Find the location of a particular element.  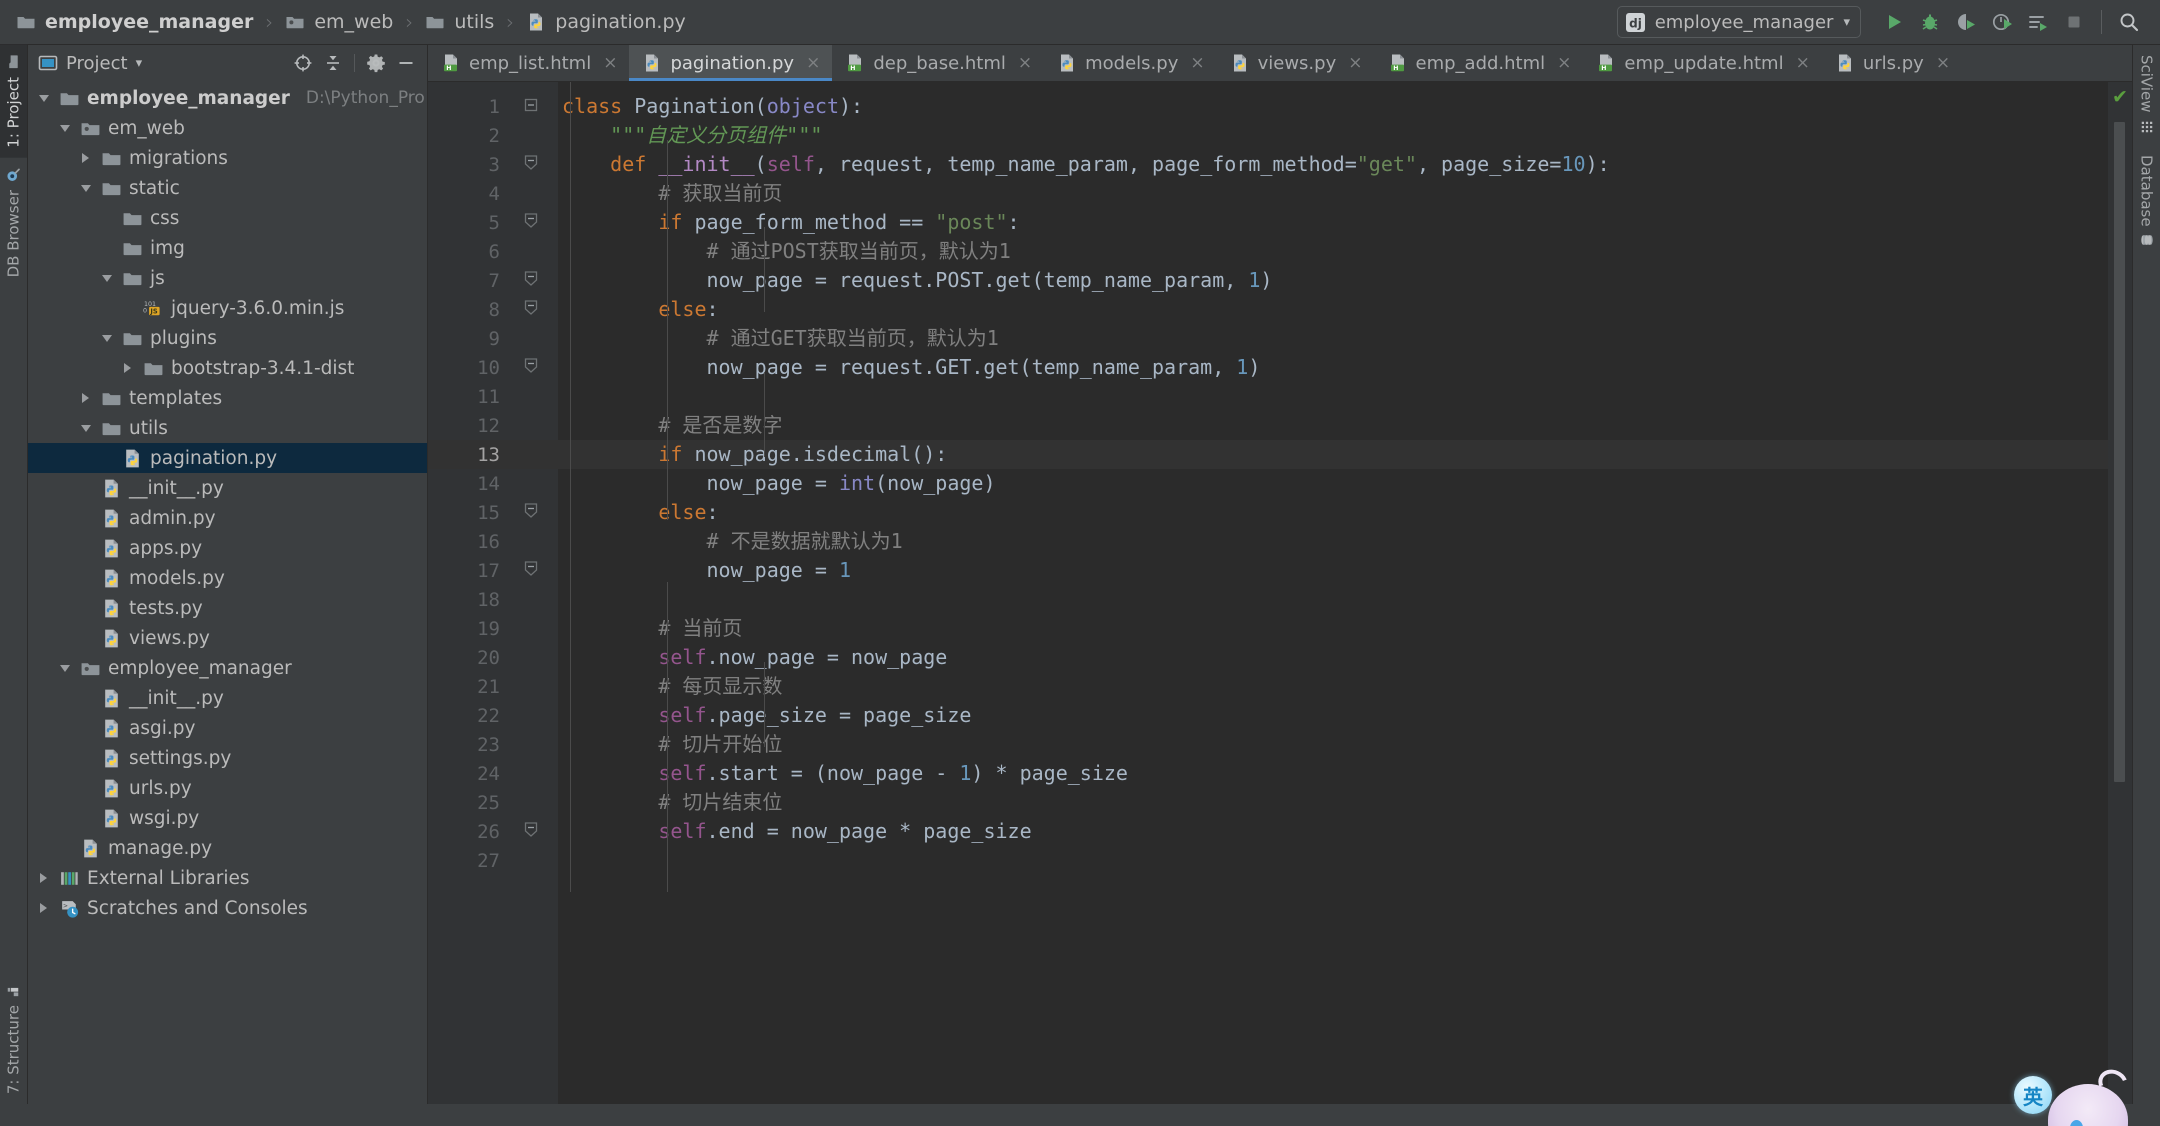

code-line: self.page_size = page_size is located at coordinates (1333, 715).